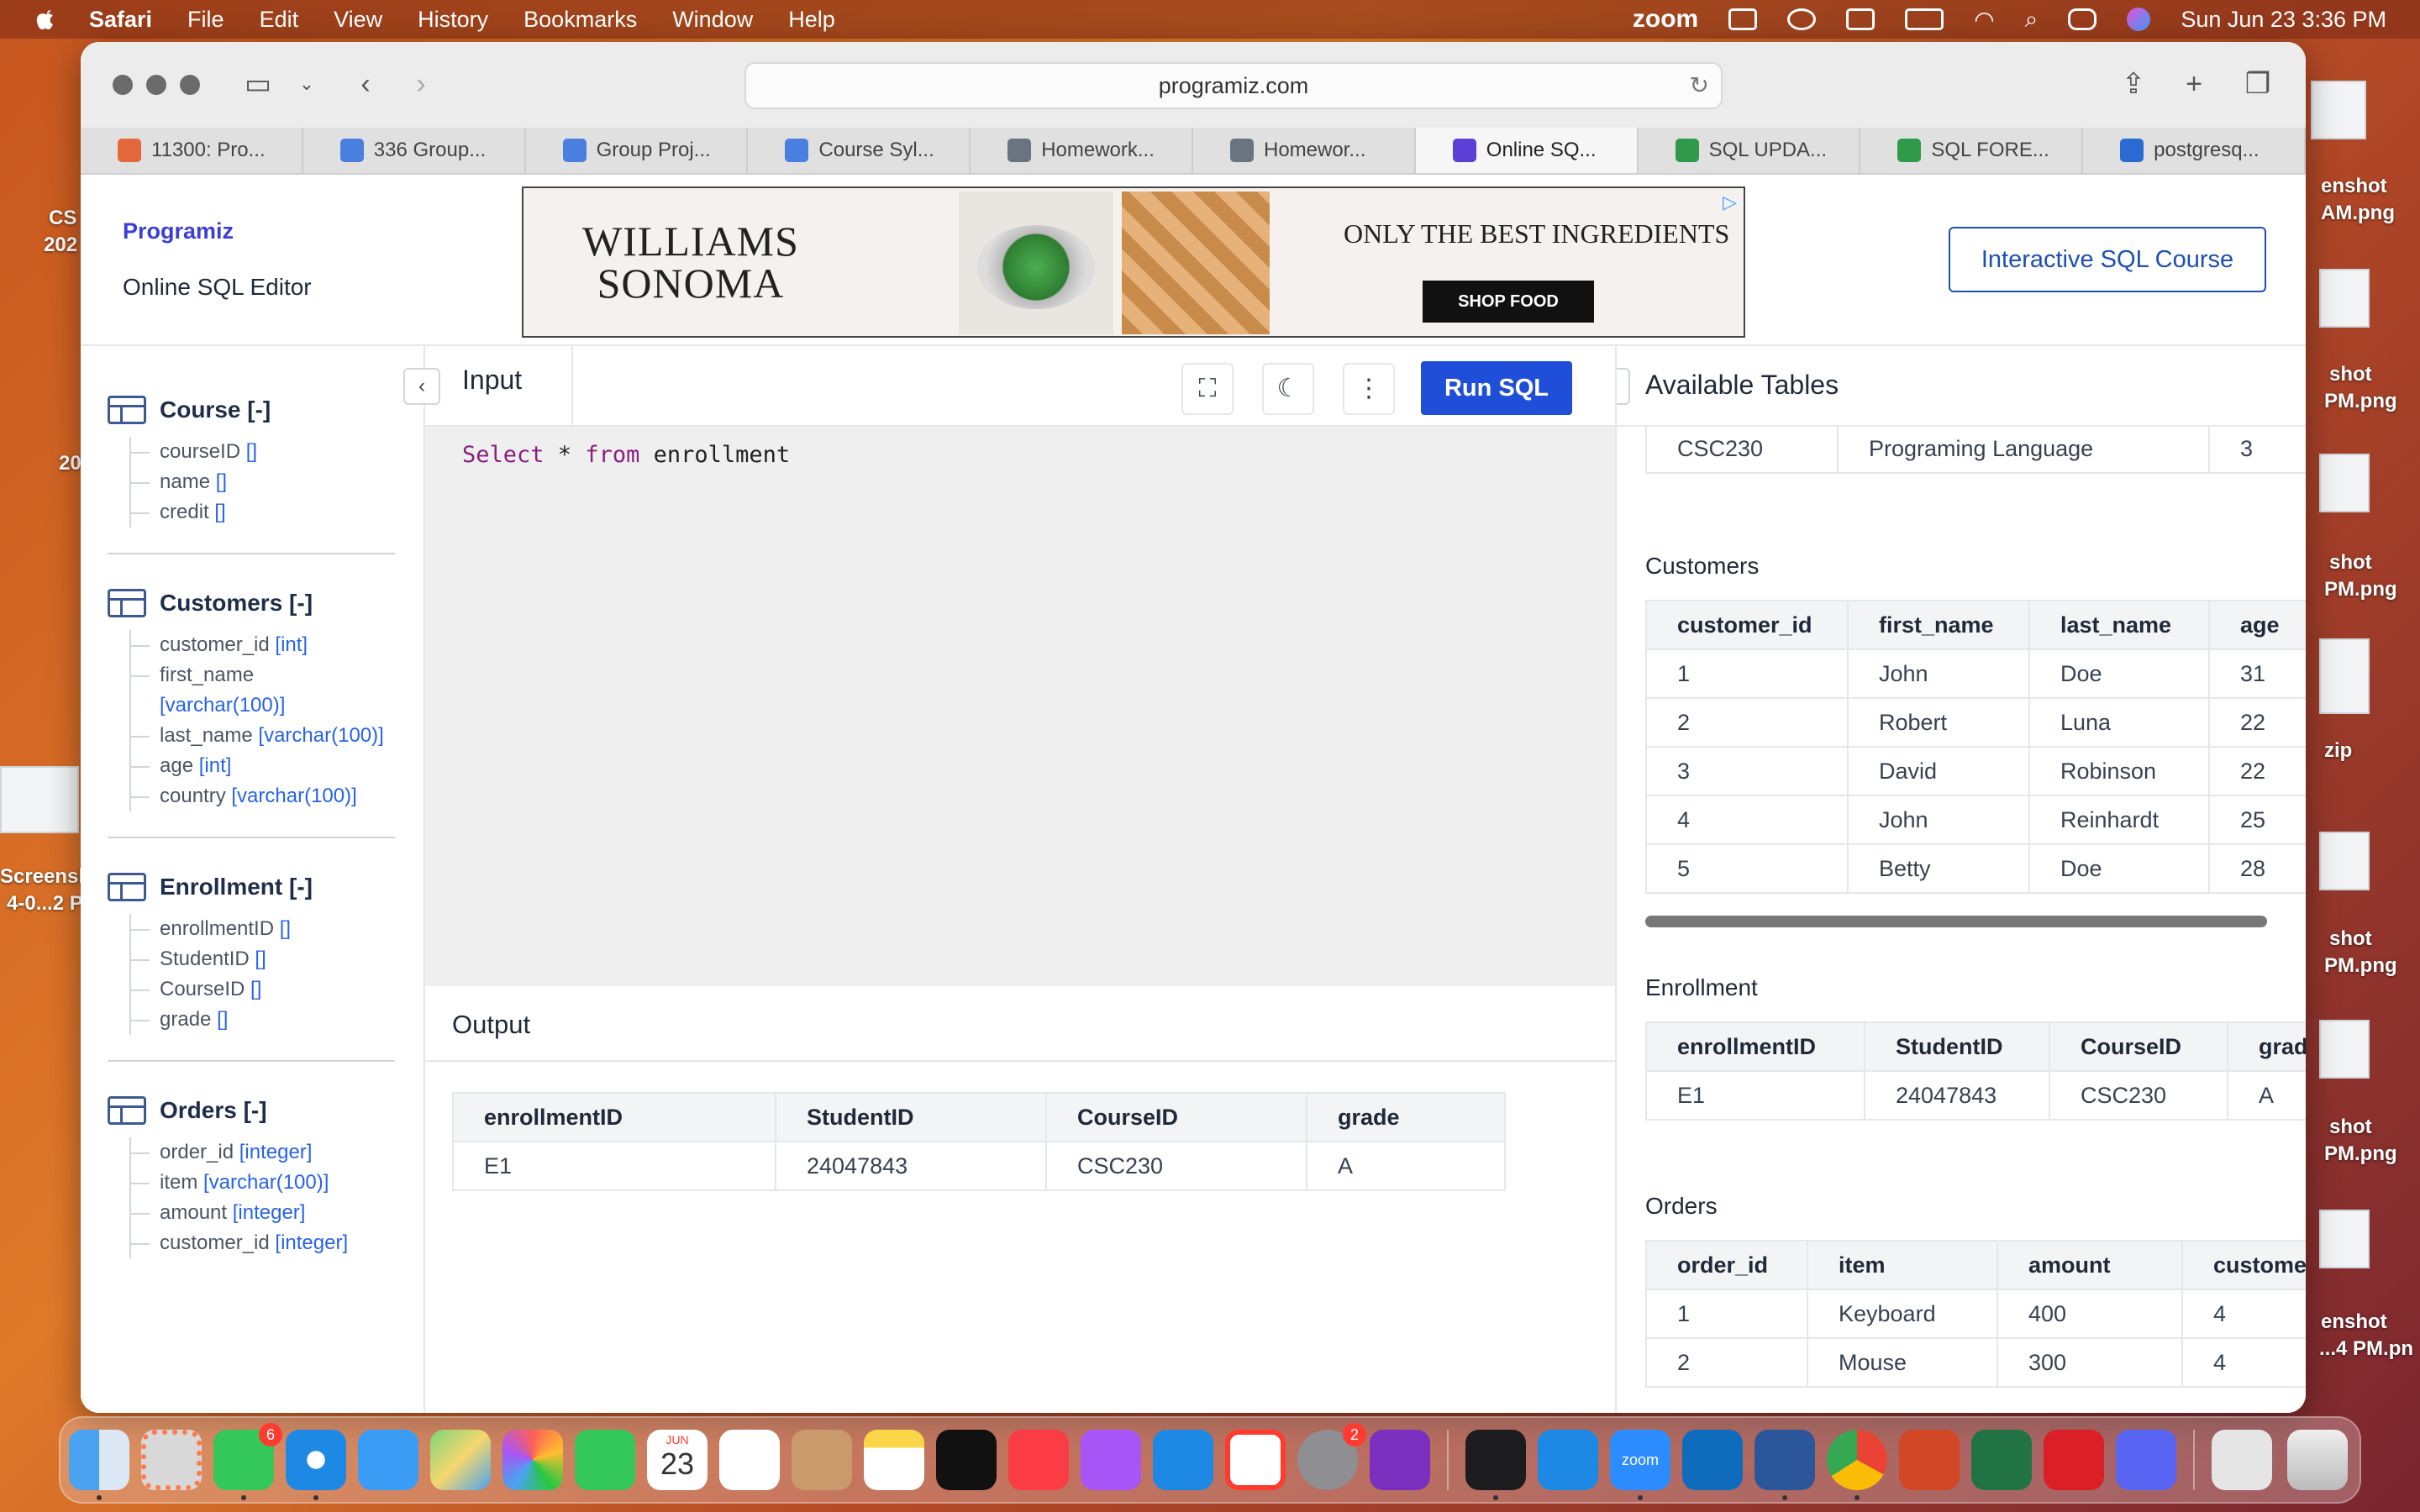  What do you see at coordinates (532, 1460) in the screenshot?
I see `photos-icon` at bounding box center [532, 1460].